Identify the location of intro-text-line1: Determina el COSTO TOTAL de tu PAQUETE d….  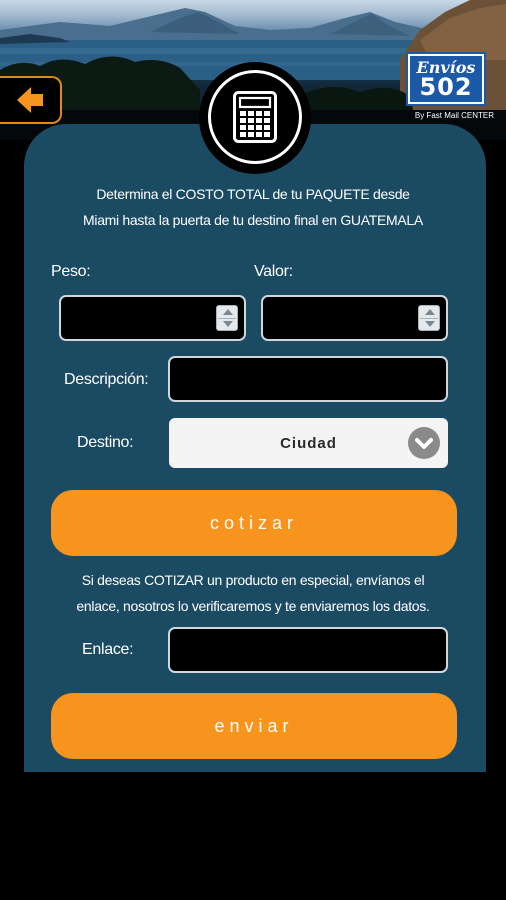
(253, 194).